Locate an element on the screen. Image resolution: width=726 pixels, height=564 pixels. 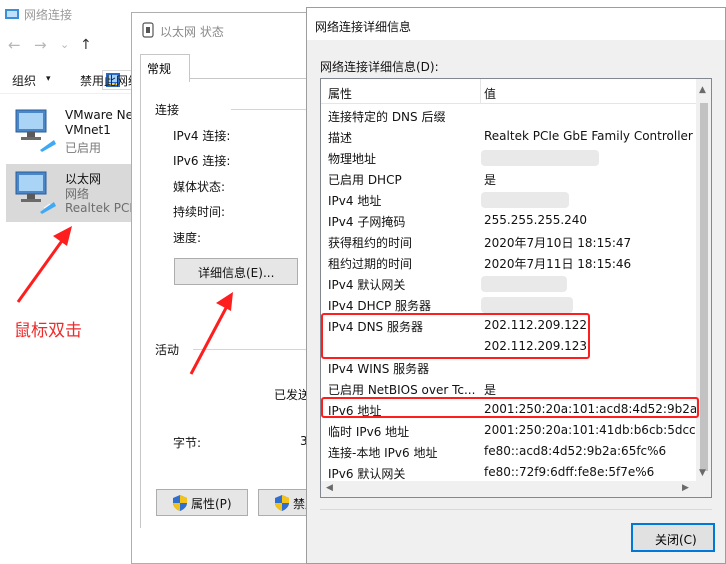
status-dialog-title: 以太网 状态 is located at coordinates (192, 32).